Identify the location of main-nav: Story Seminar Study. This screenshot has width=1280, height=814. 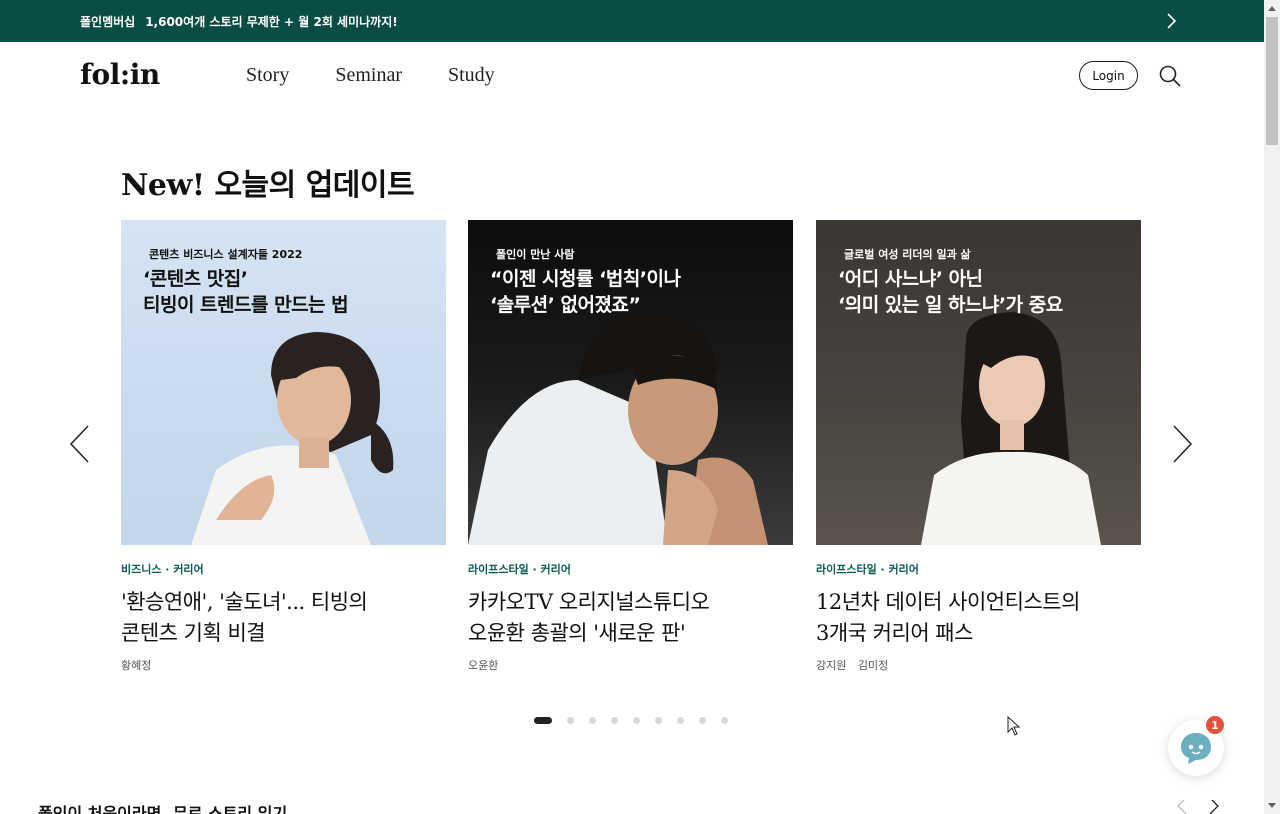
(393, 75).